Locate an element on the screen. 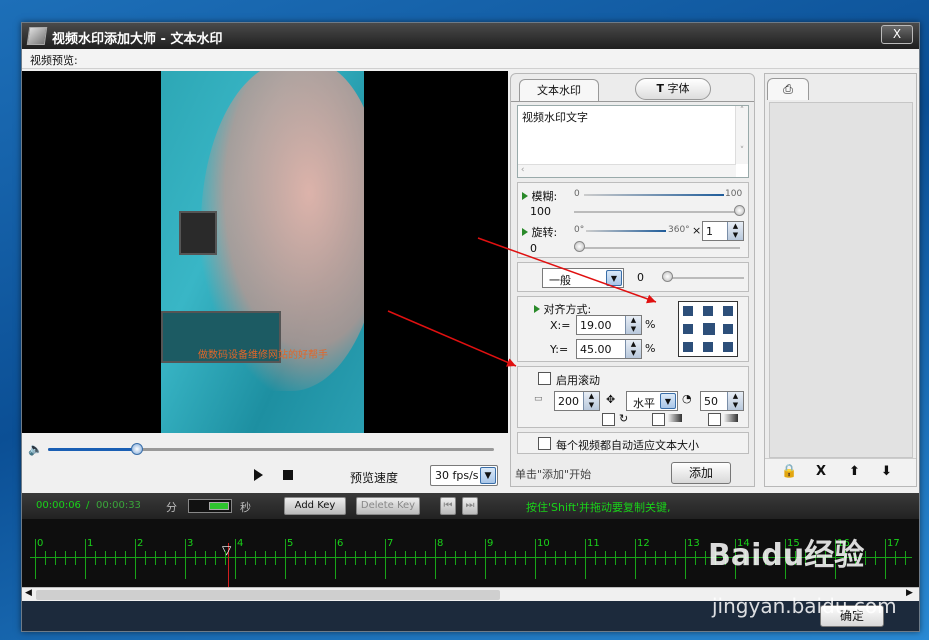 The height and width of the screenshot is (640, 929). scroll-label: 启用滚动 is located at coordinates (578, 380).